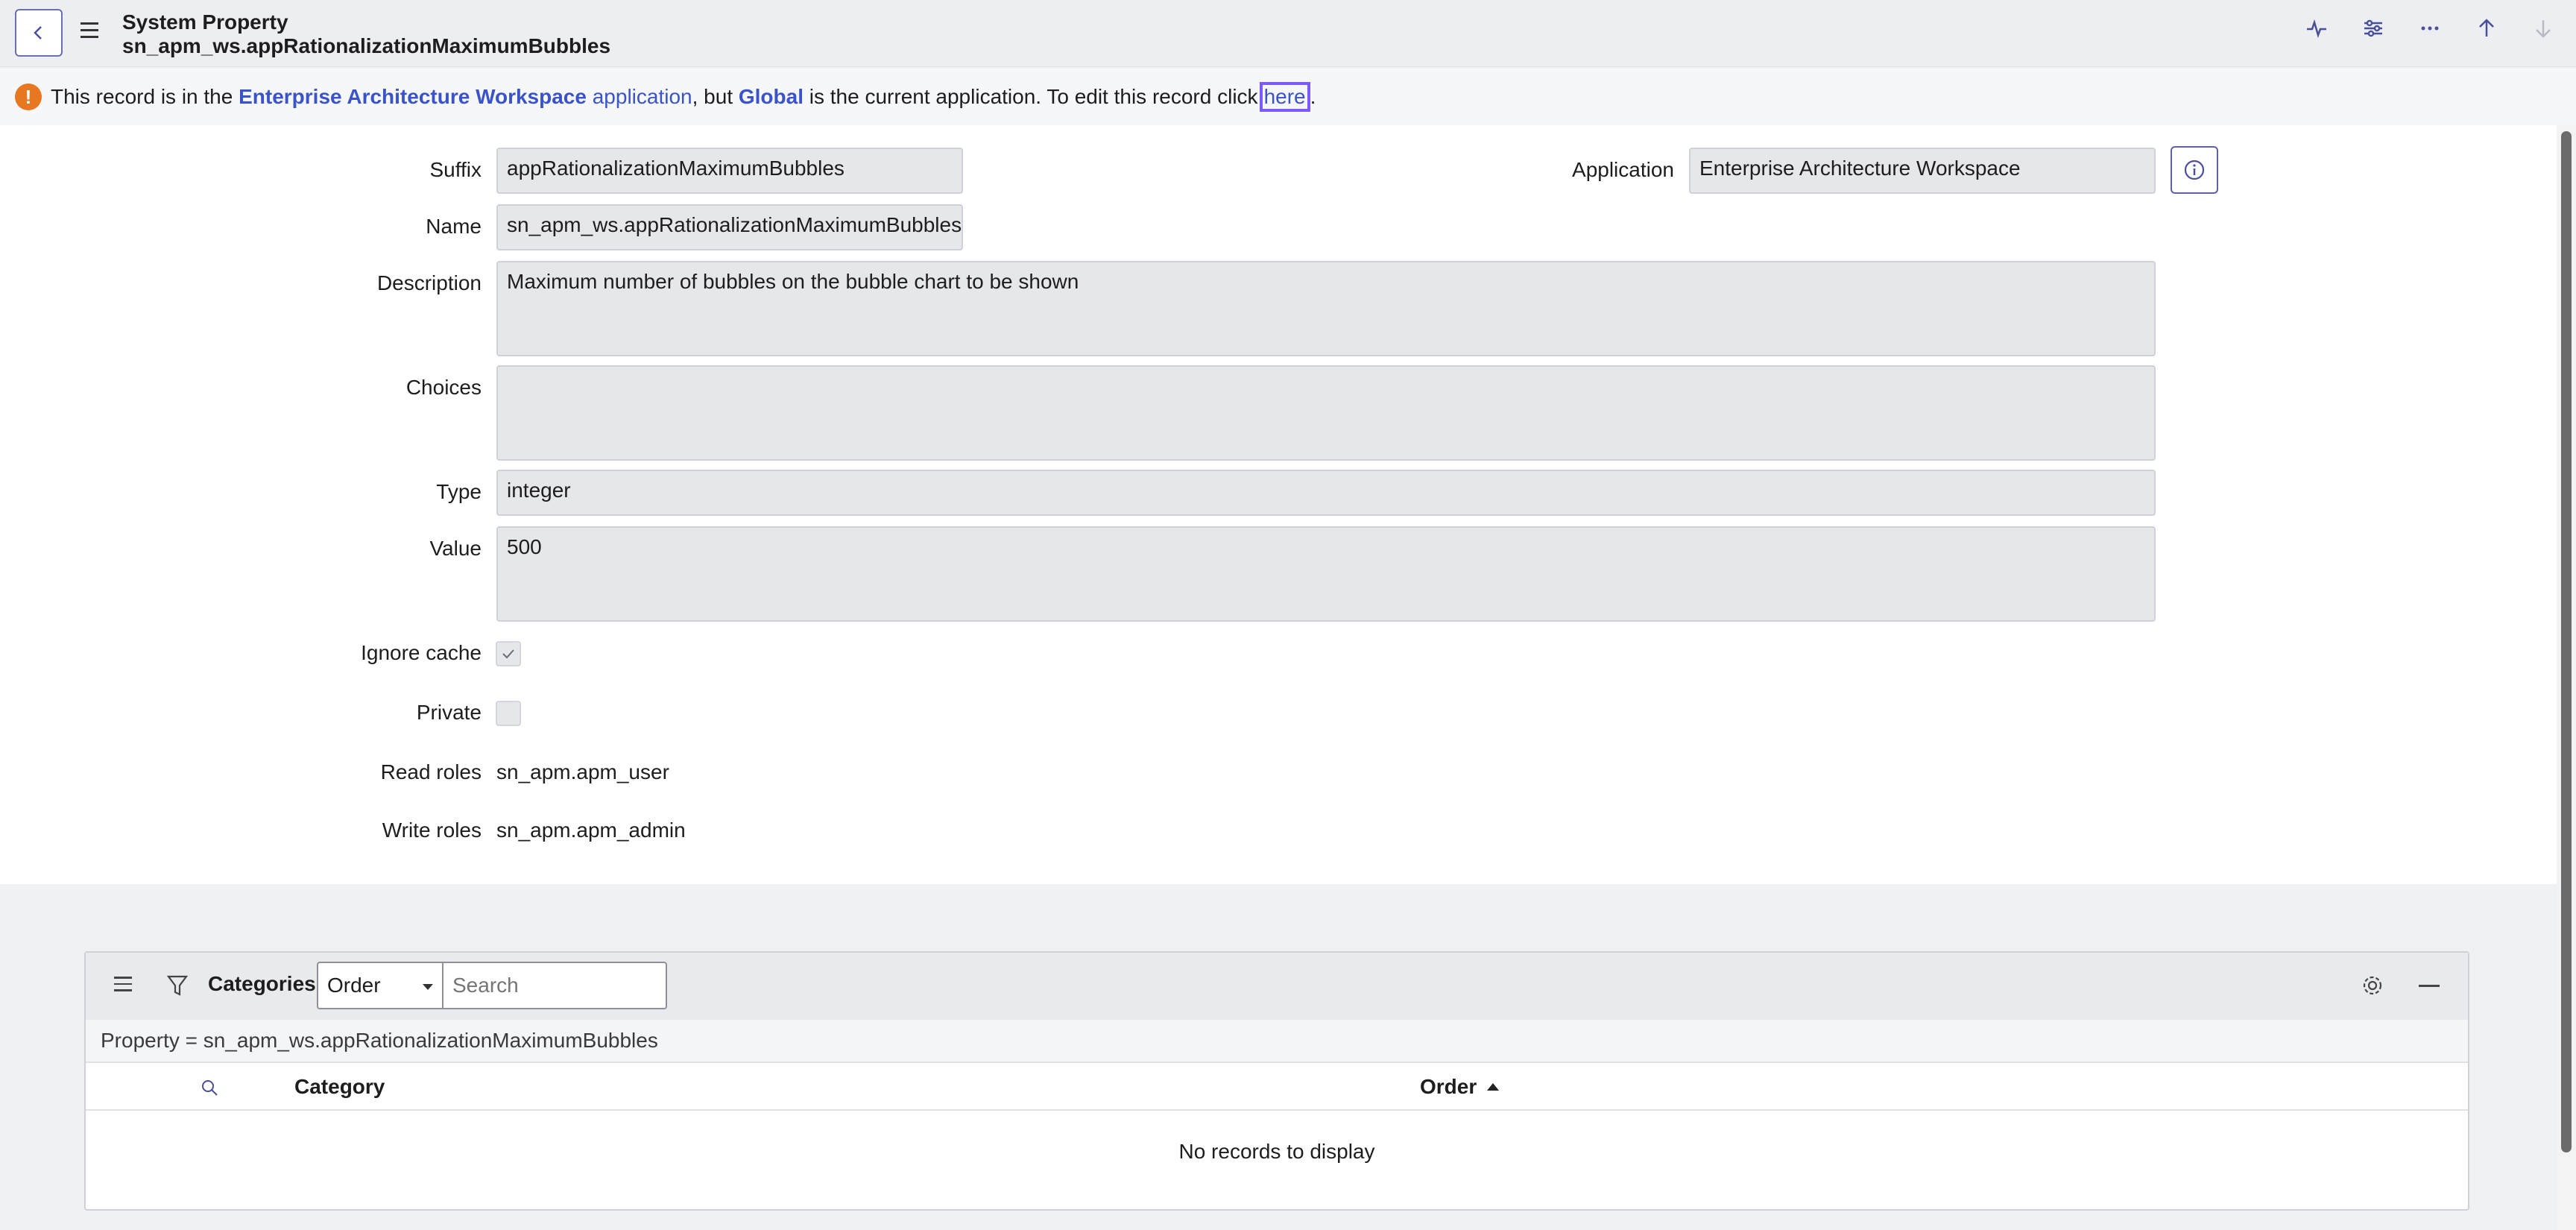 The height and width of the screenshot is (1230, 2576). I want to click on private-checkbox, so click(509, 714).